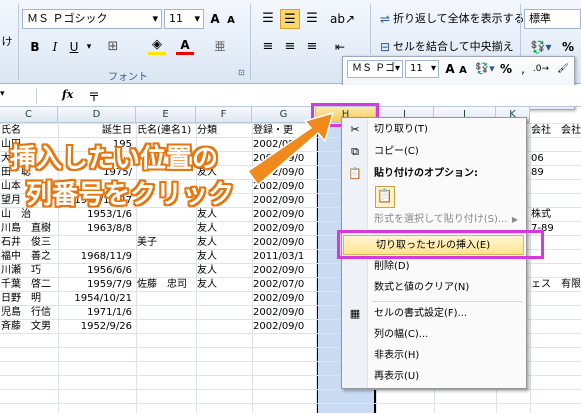  Describe the element at coordinates (114, 159) in the screenshot. I see `callout-line-1: 挿入したい位置の` at that location.